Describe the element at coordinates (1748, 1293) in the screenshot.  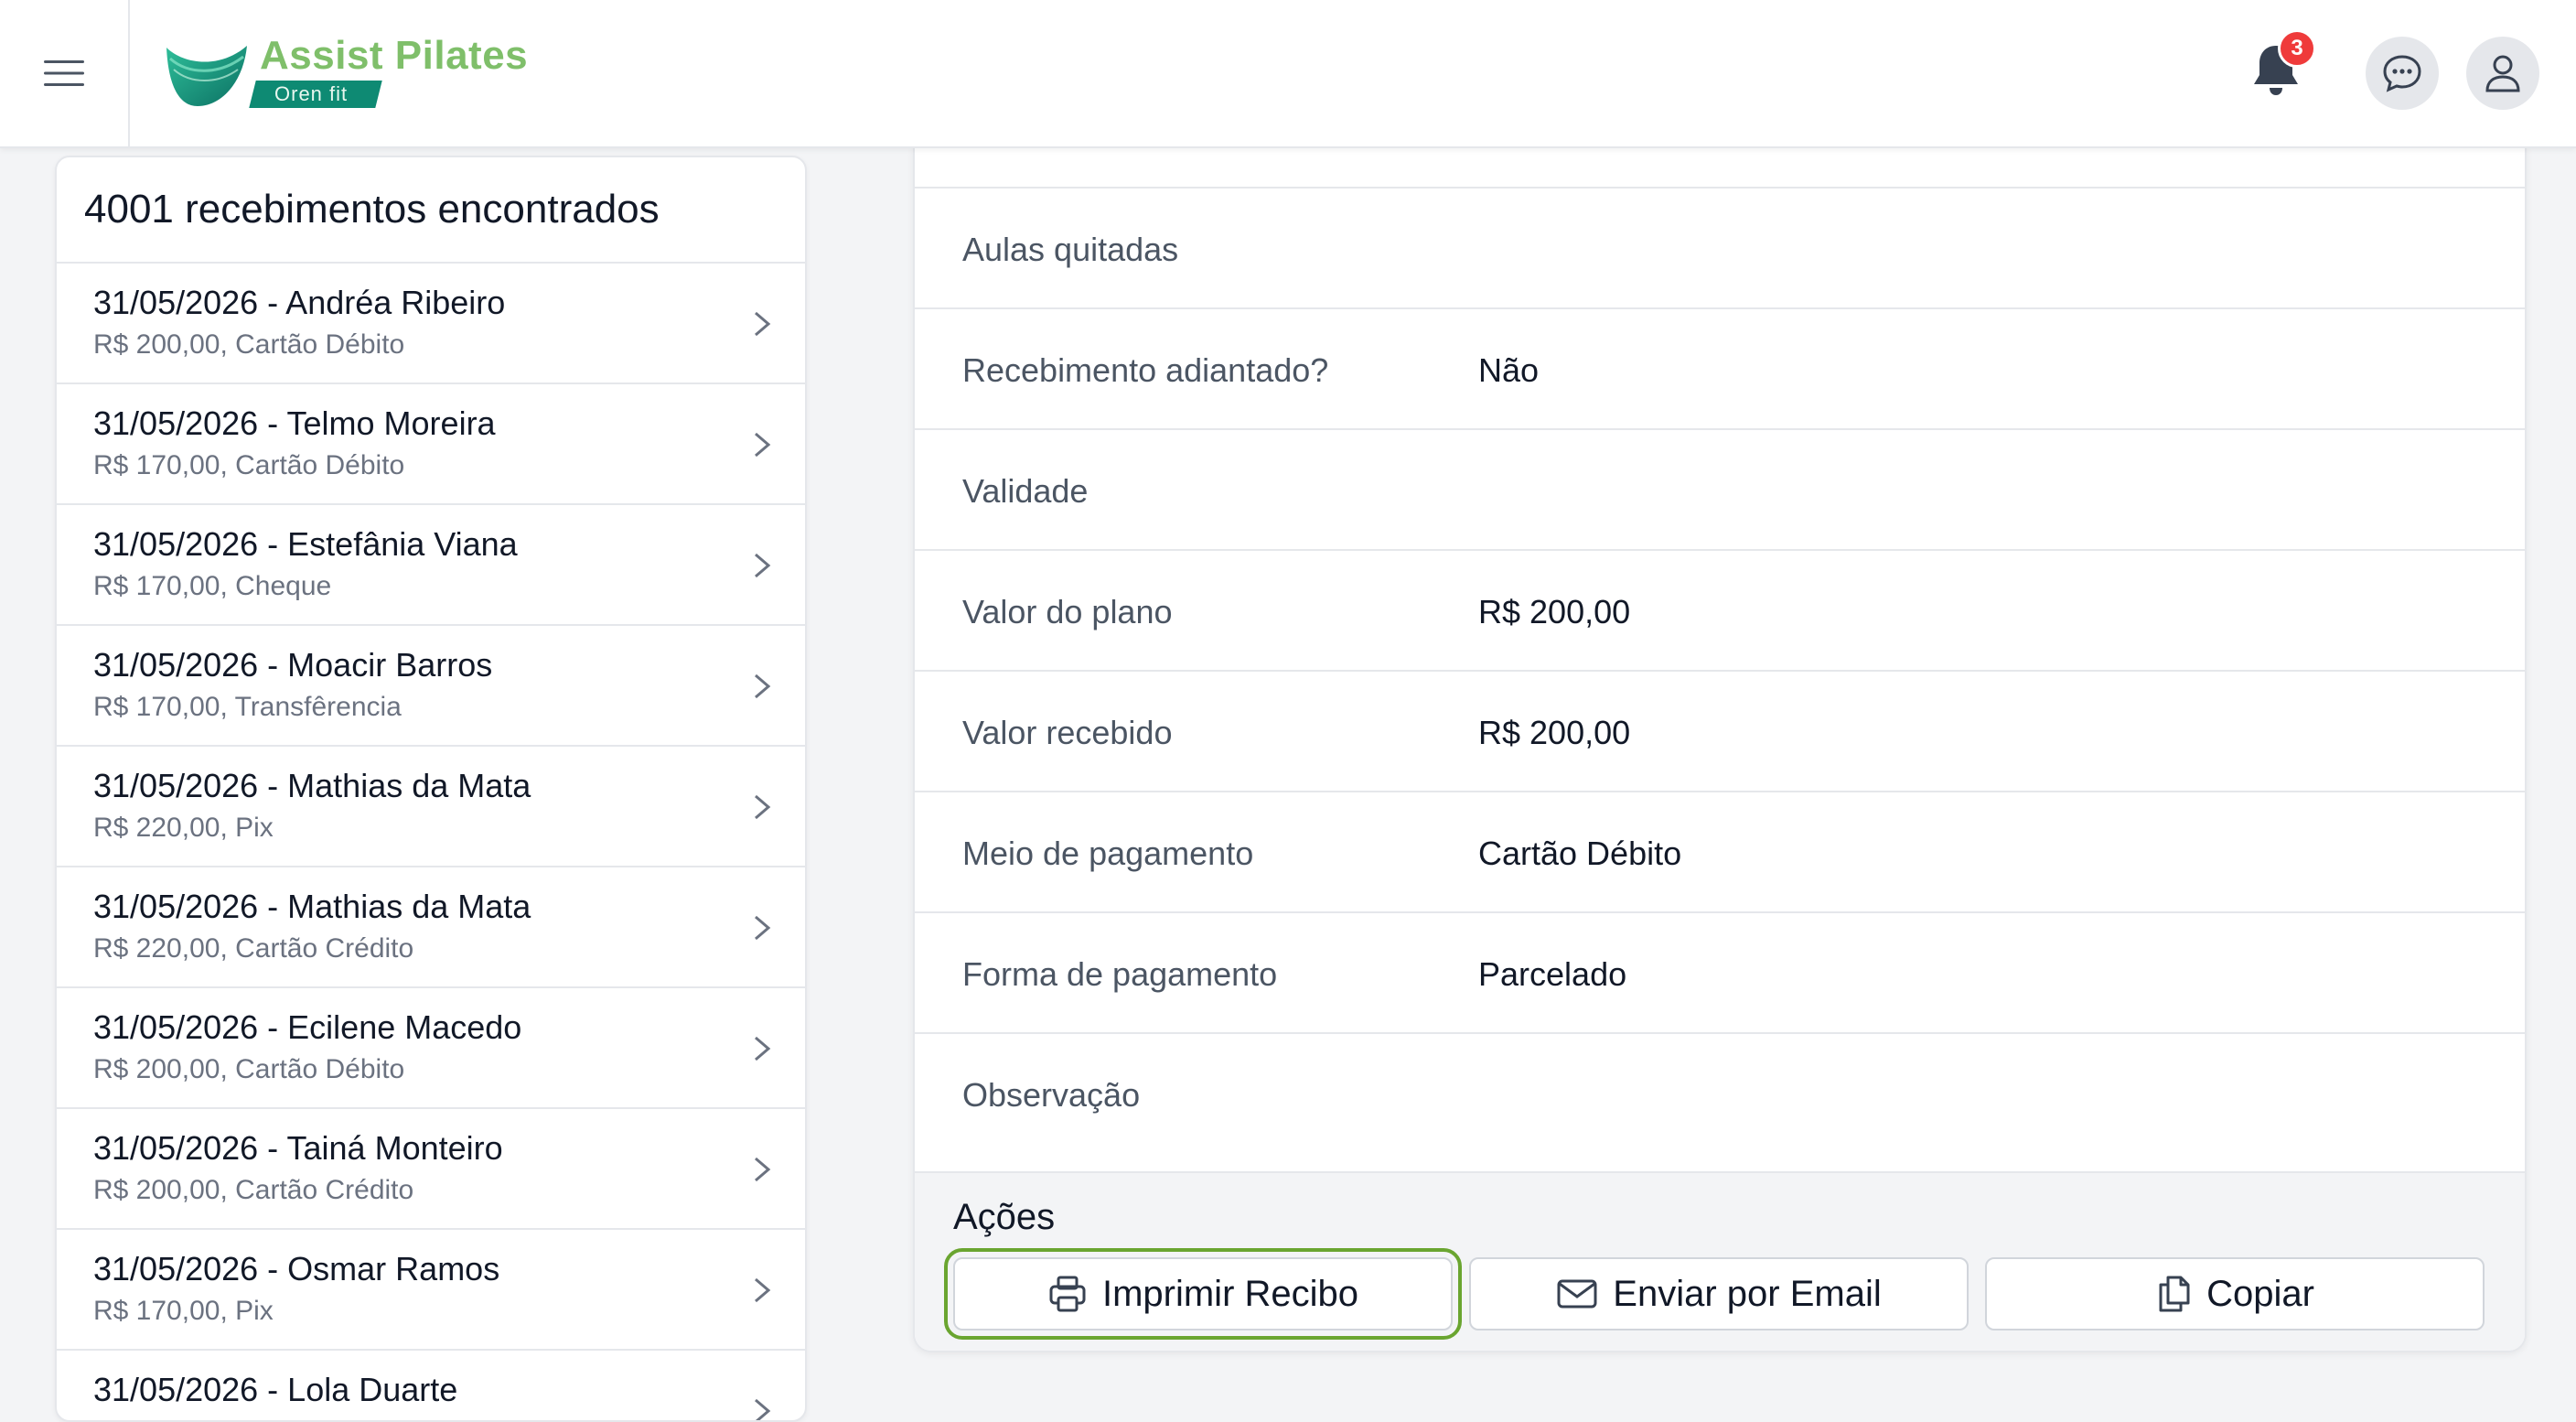
I see `send-email-label: Enviar por Email` at that location.